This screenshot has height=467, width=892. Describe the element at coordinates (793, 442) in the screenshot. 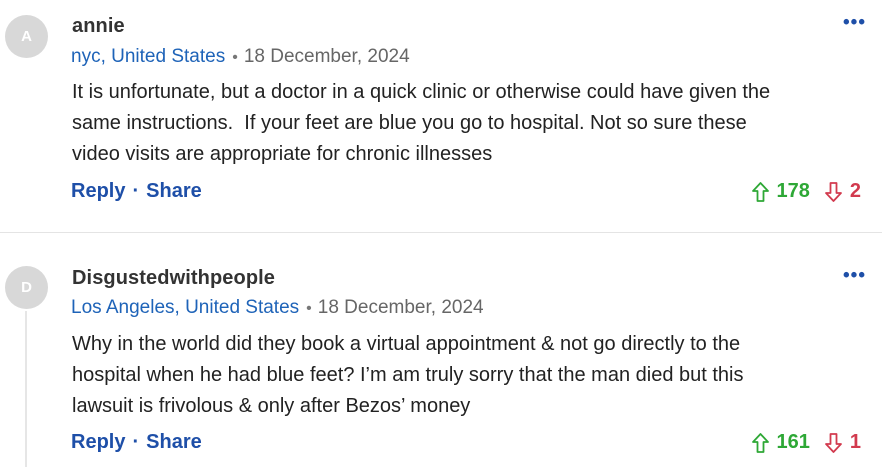

I see `upvote-count: 161` at that location.